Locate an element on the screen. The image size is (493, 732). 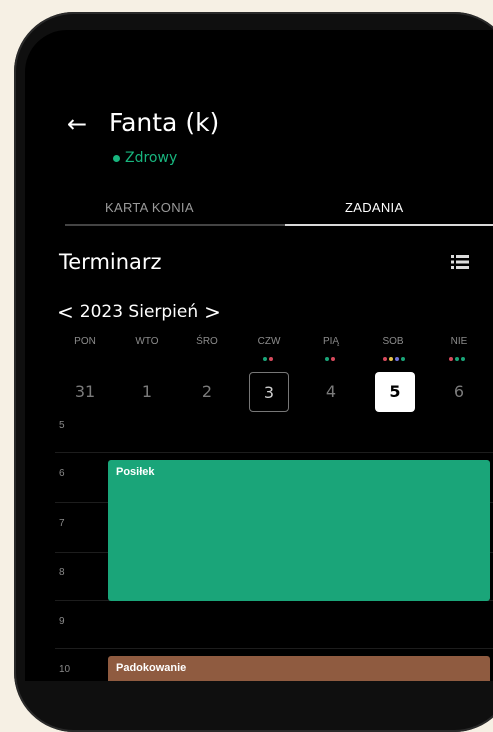
health-status-label: Zdrowy is located at coordinates (151, 158).